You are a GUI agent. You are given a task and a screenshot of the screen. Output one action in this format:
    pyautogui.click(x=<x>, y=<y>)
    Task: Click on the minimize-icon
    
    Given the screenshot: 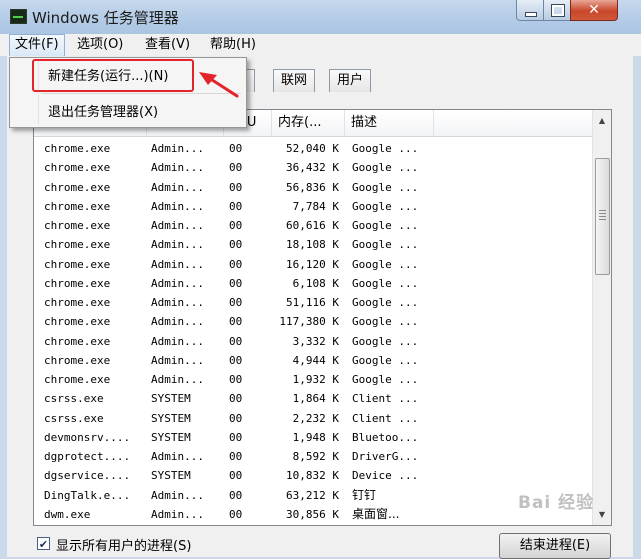 What is the action you would take?
    pyautogui.click(x=530, y=10)
    